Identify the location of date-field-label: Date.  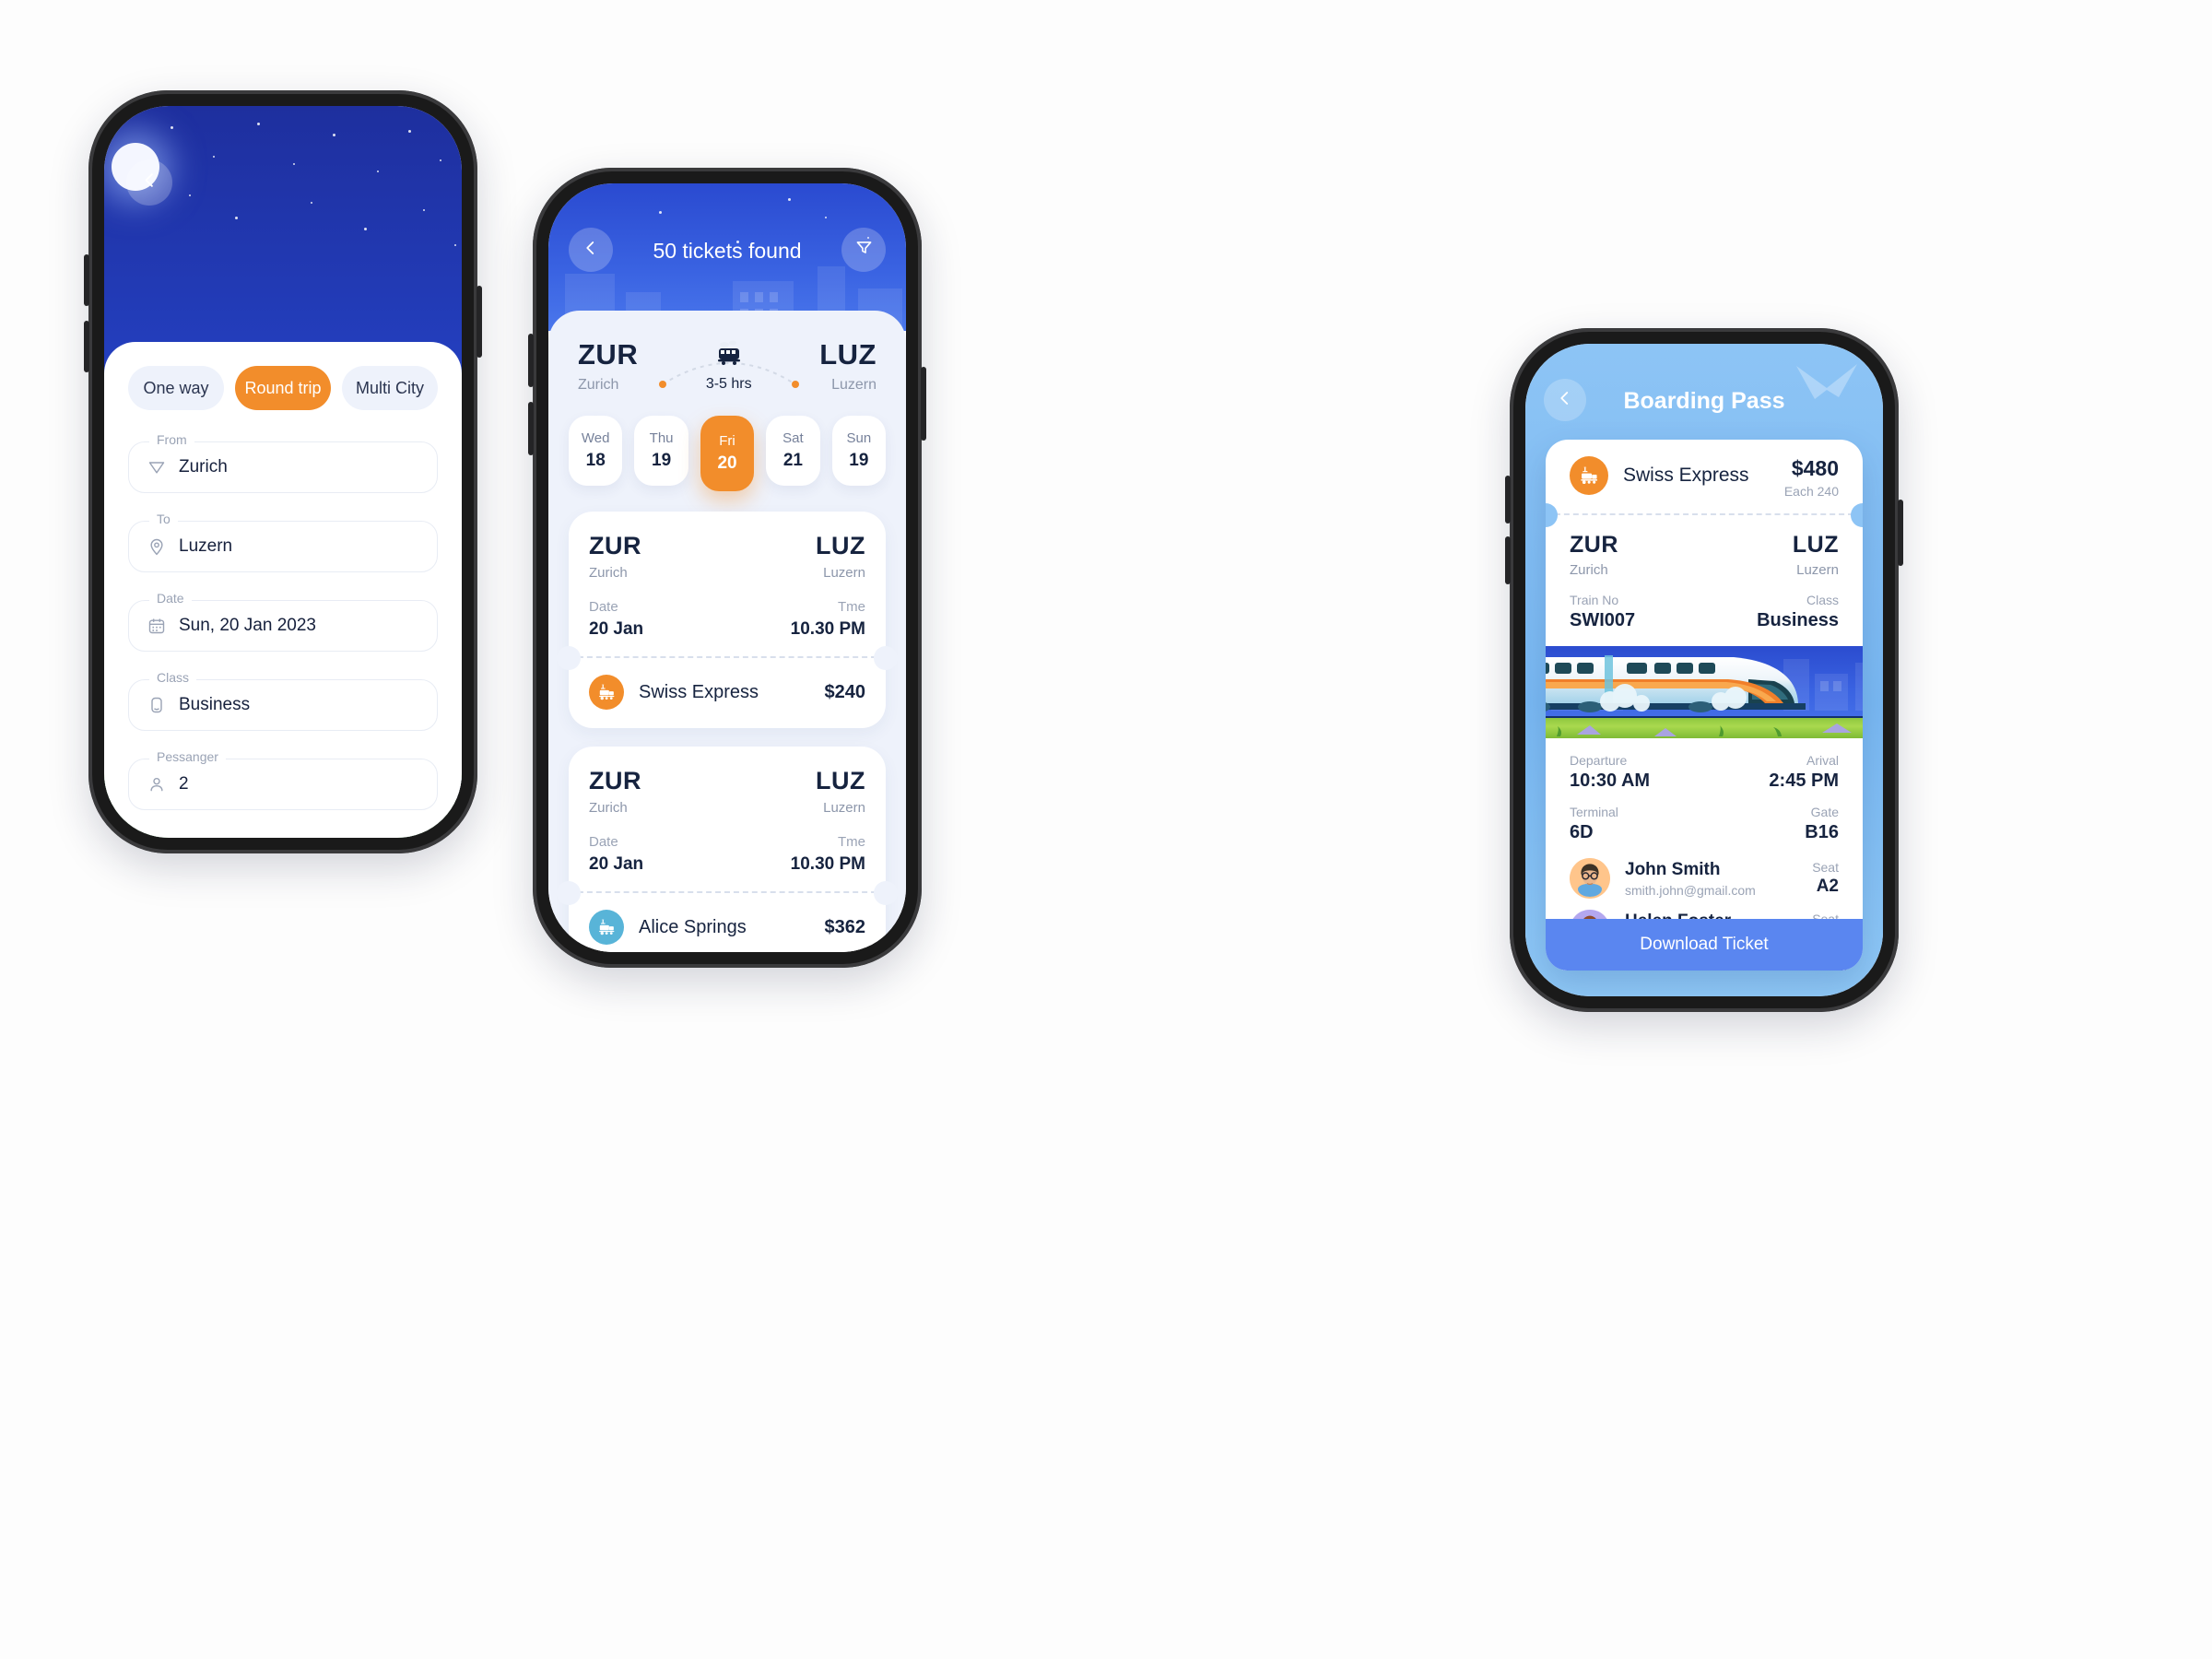
(170, 598).